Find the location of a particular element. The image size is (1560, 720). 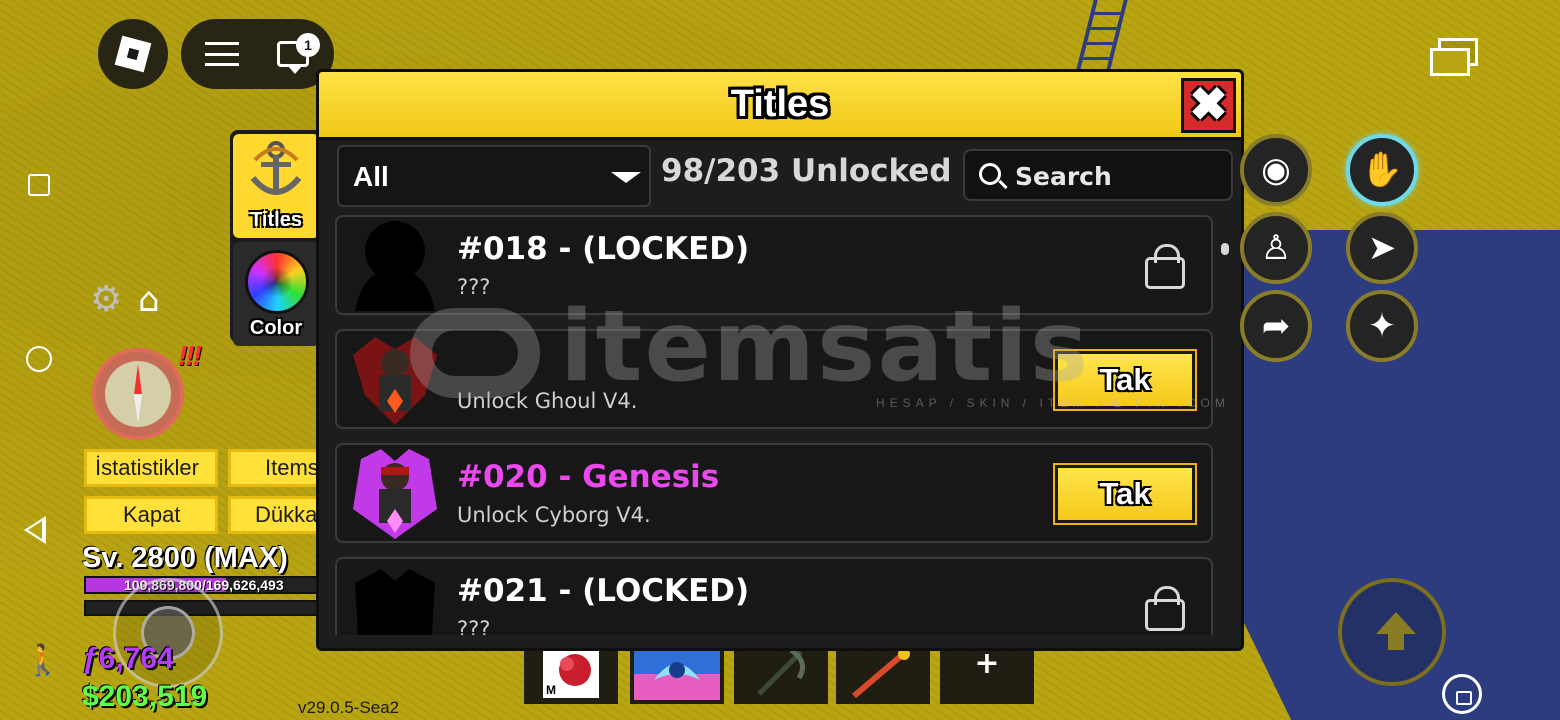

jump-arrow-icon is located at coordinates (1396, 631).